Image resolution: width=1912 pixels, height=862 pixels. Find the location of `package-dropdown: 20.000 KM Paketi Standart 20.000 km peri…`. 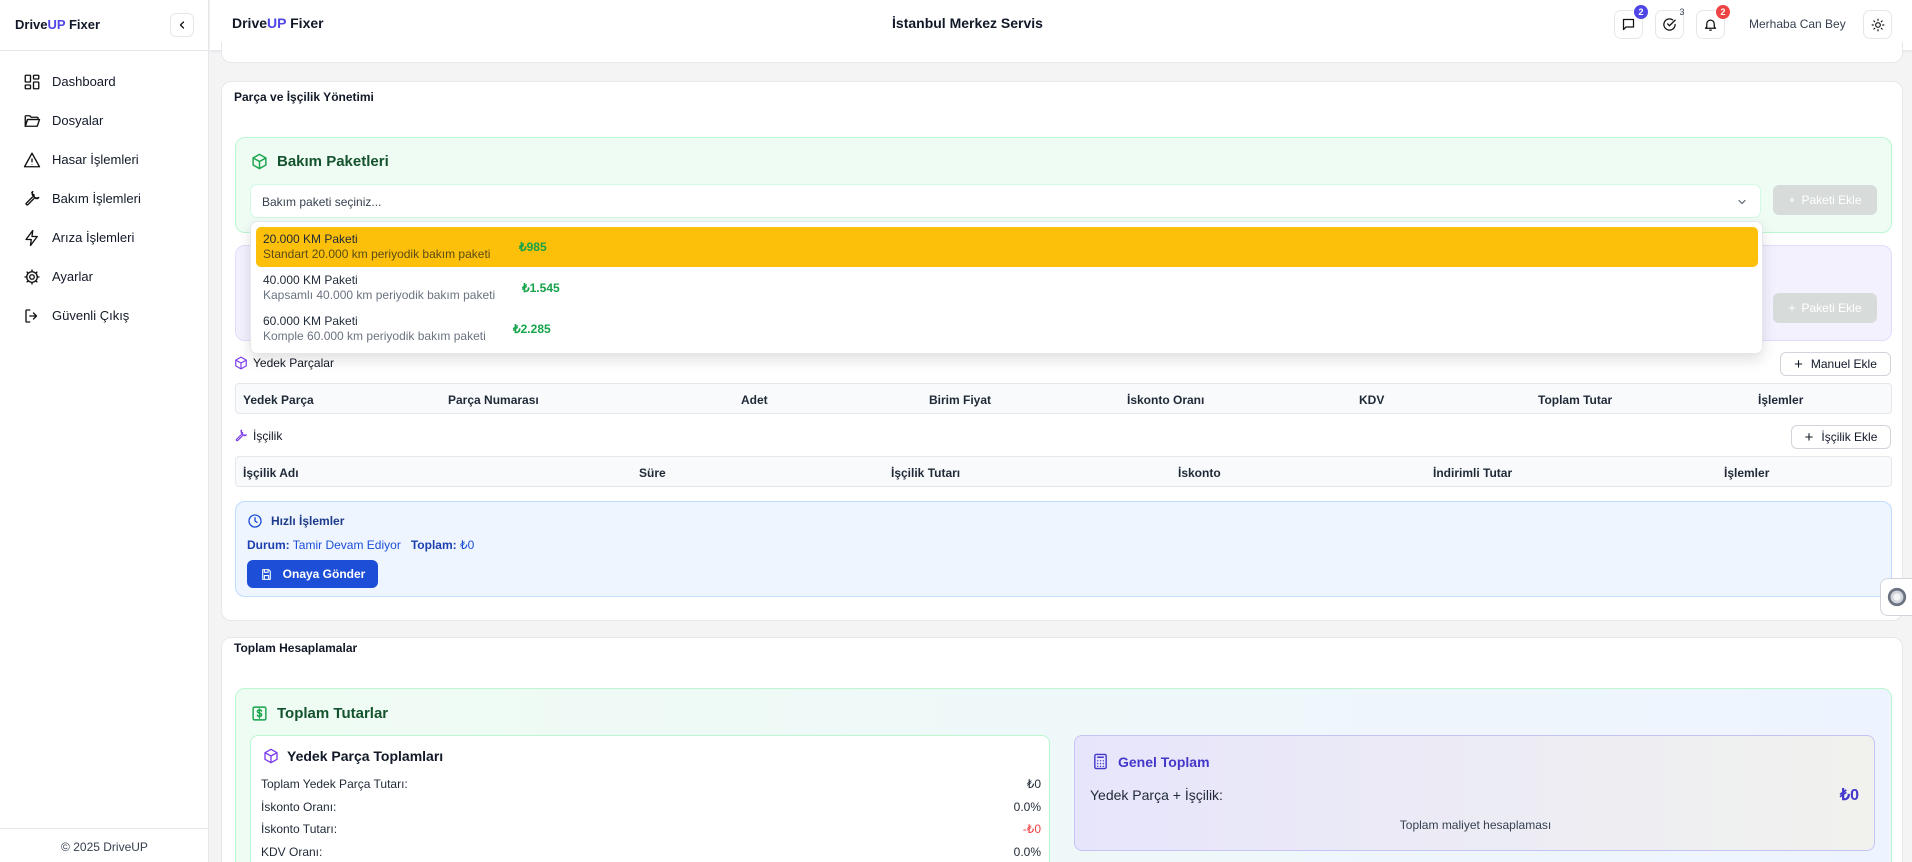

package-dropdown: 20.000 KM Paketi Standart 20.000 km peri… is located at coordinates (1006, 287).